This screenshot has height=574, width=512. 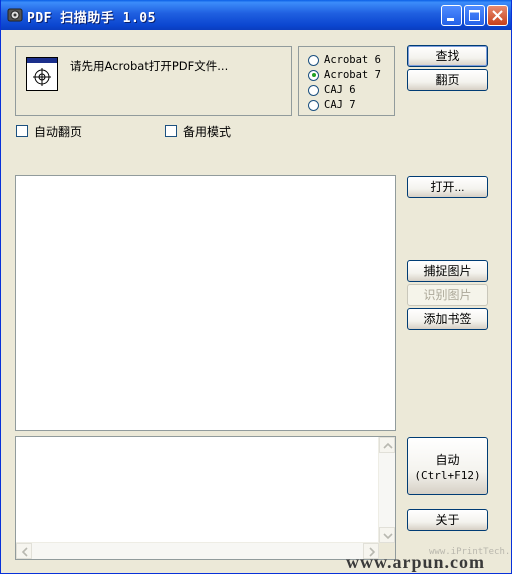 I want to click on page-turn-button: 翻页, so click(x=447, y=80).